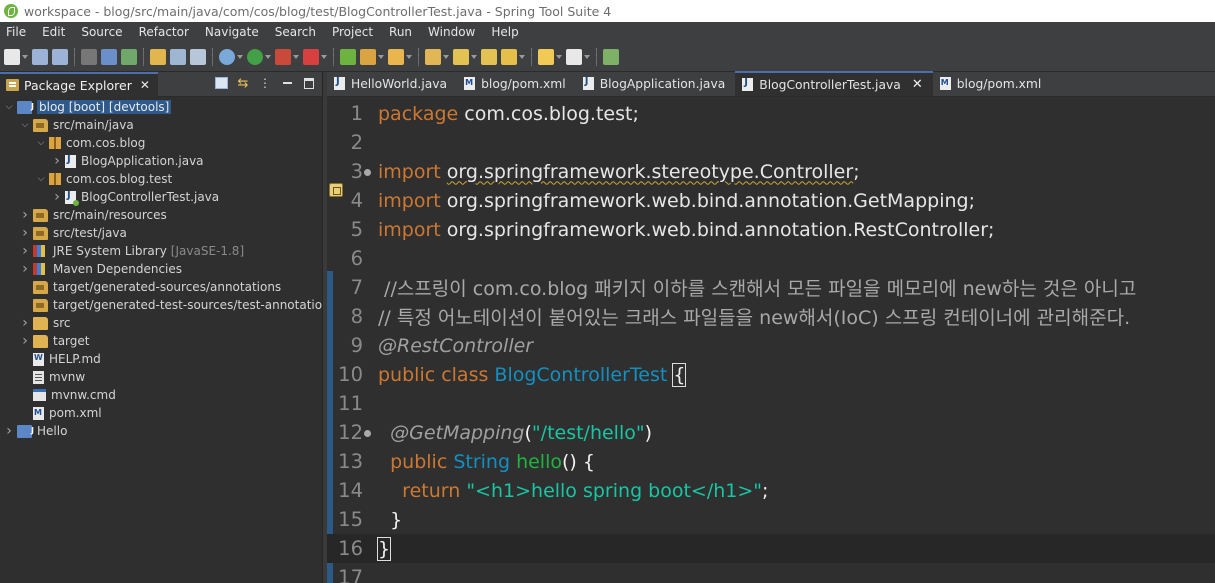 Image resolution: width=1215 pixels, height=583 pixels. I want to click on tree-item: › target, so click(54, 341).